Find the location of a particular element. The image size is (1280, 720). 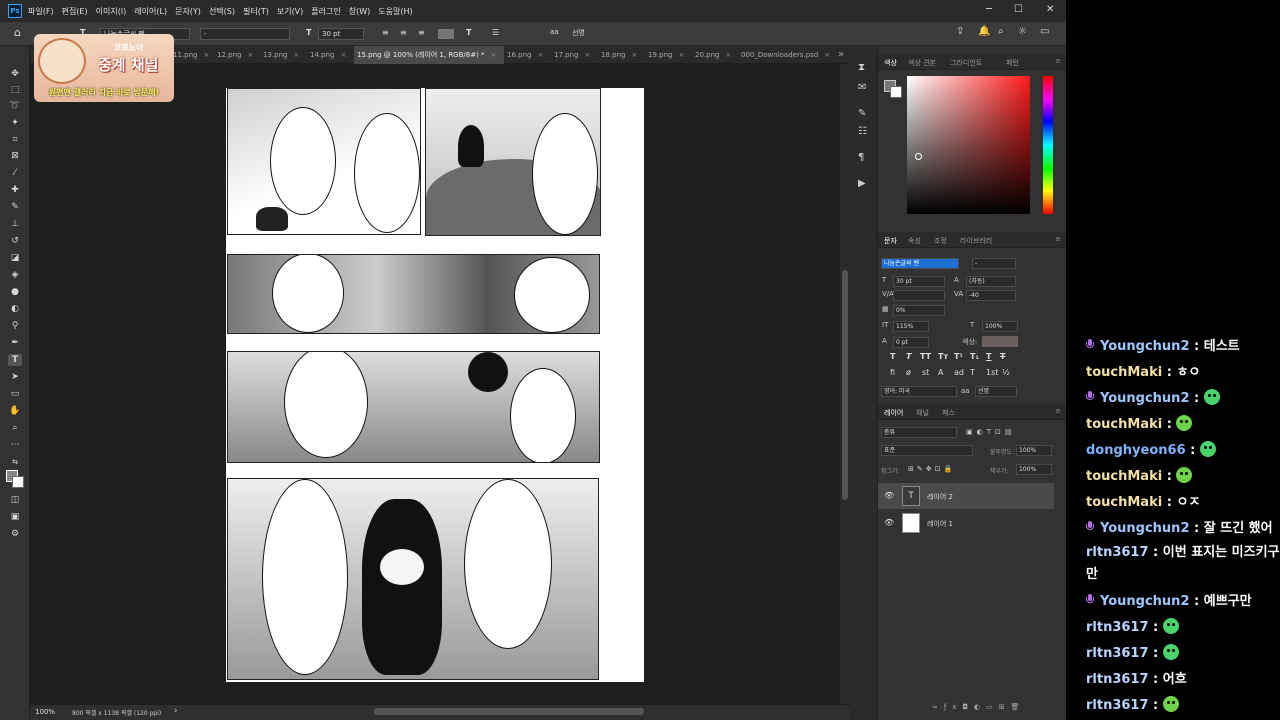

tab-12: 12.png × is located at coordinates (238, 55).